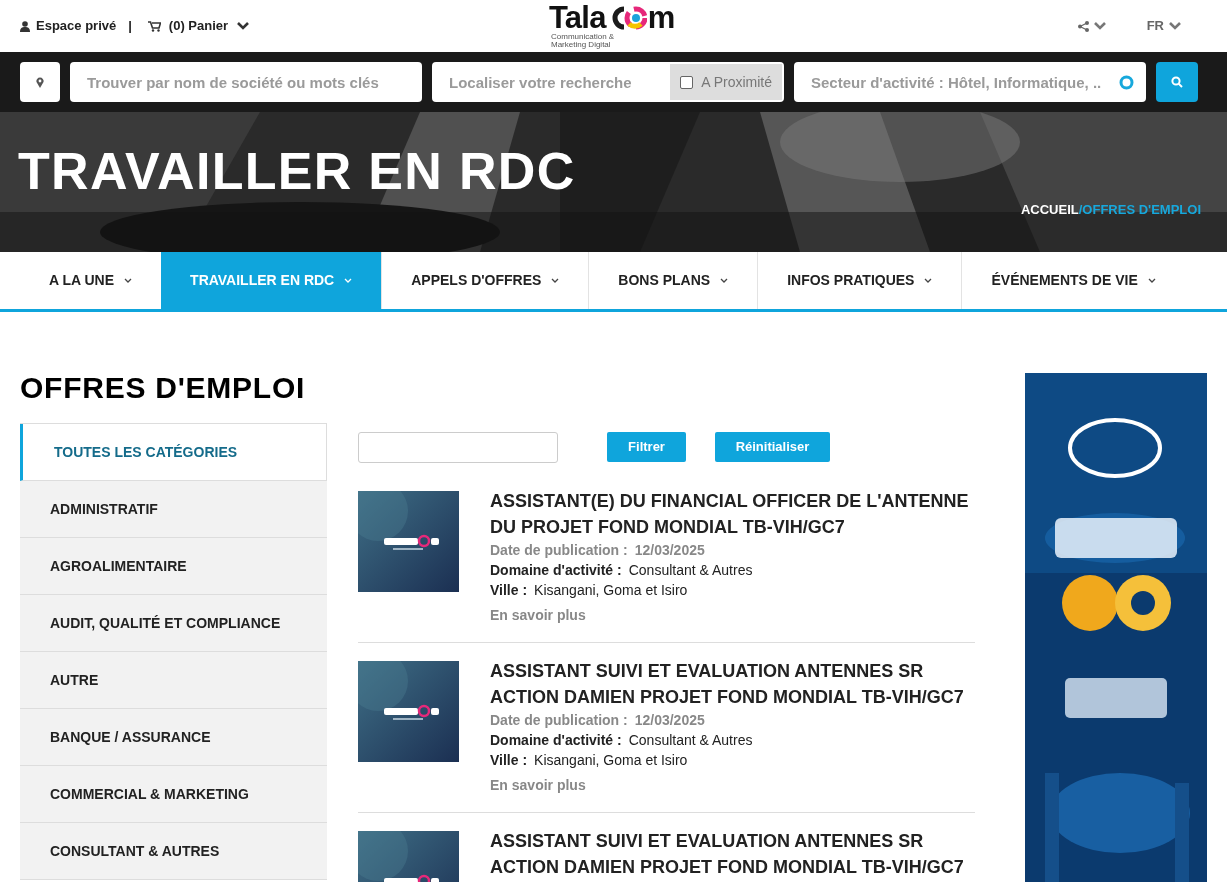 The image size is (1227, 882). I want to click on logo-tagline: Communication & Marketing Digital, so click(583, 41).